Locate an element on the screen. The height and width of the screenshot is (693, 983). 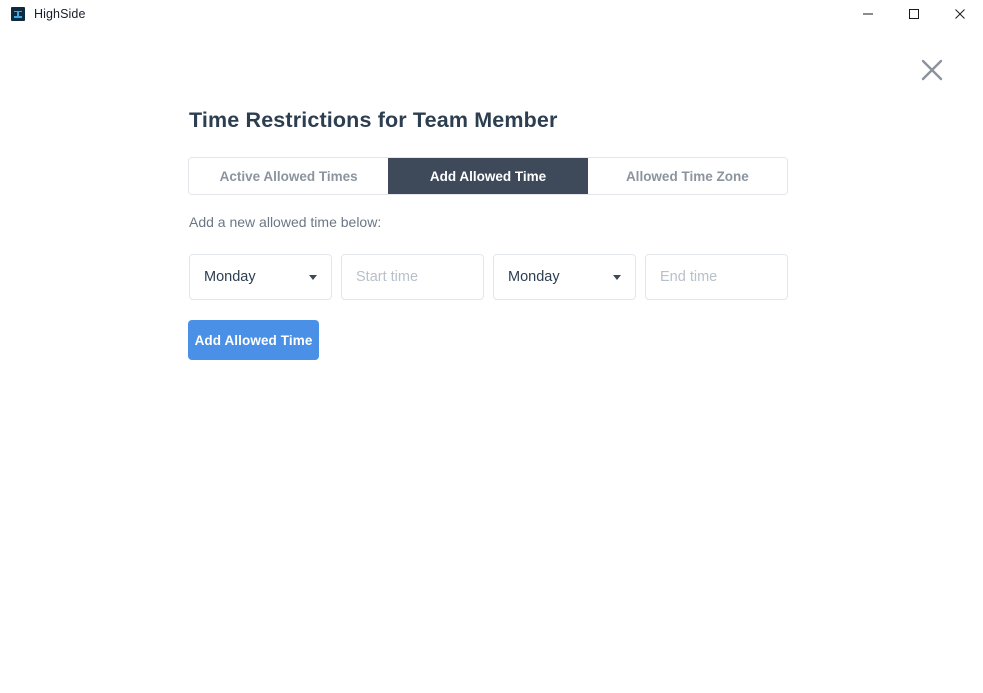
start-time-placeholder: Start time is located at coordinates (387, 277).